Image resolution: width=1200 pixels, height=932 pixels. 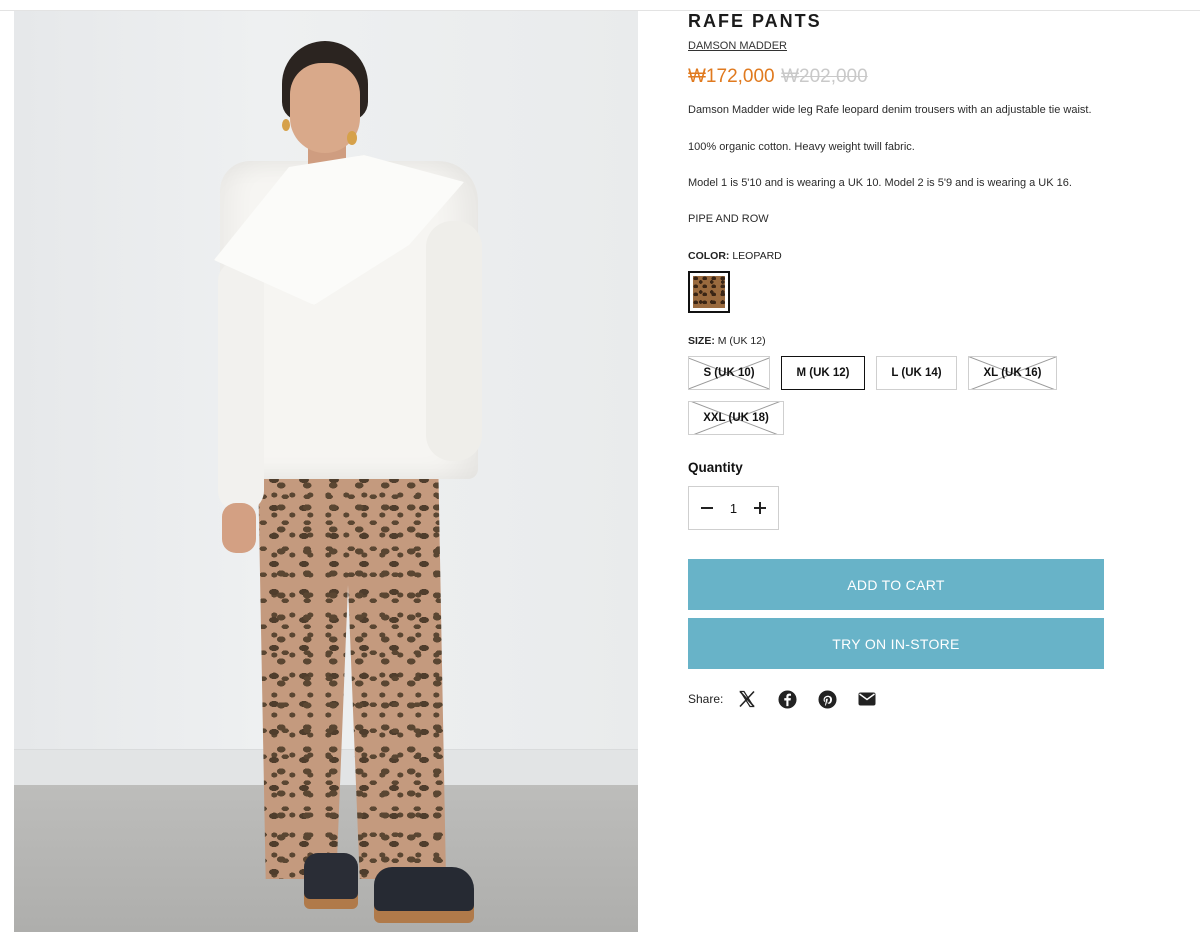 I want to click on model-earring-left, so click(x=286, y=125).